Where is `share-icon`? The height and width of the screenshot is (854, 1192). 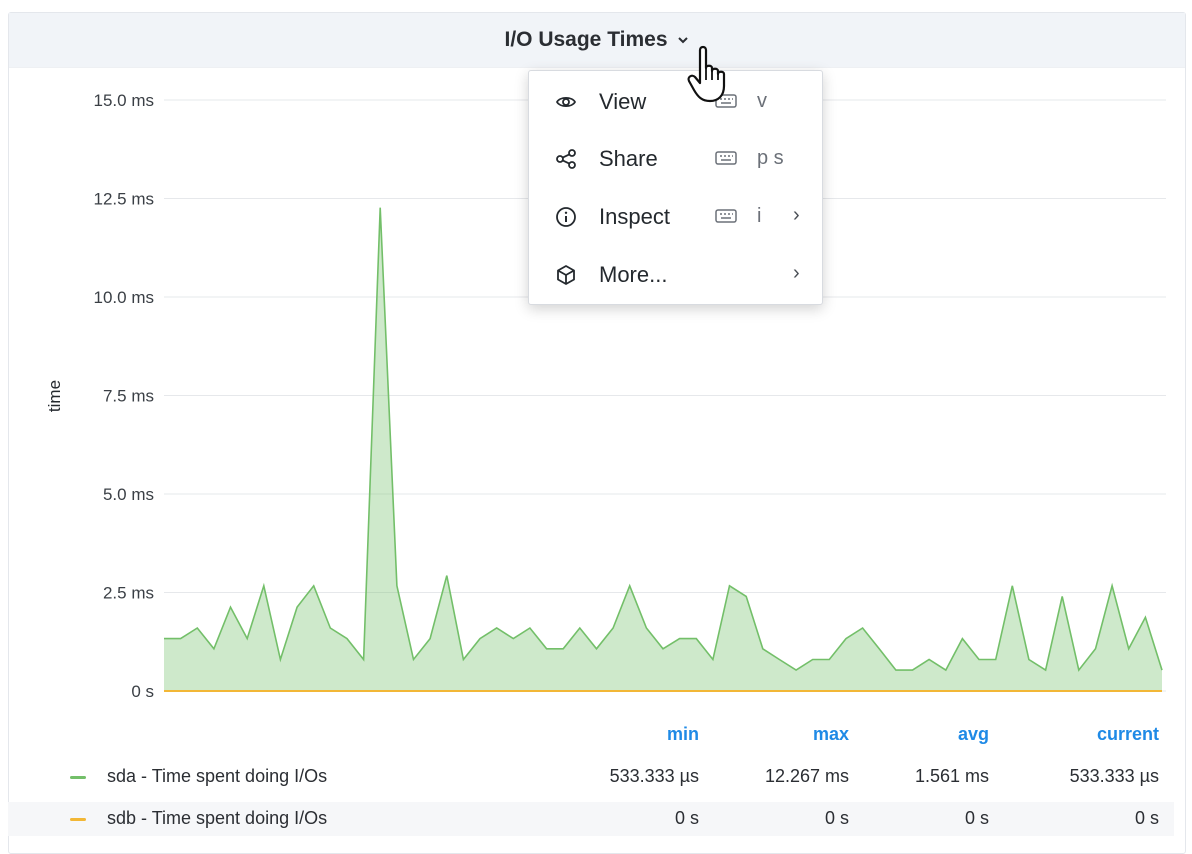
share-icon is located at coordinates (566, 159).